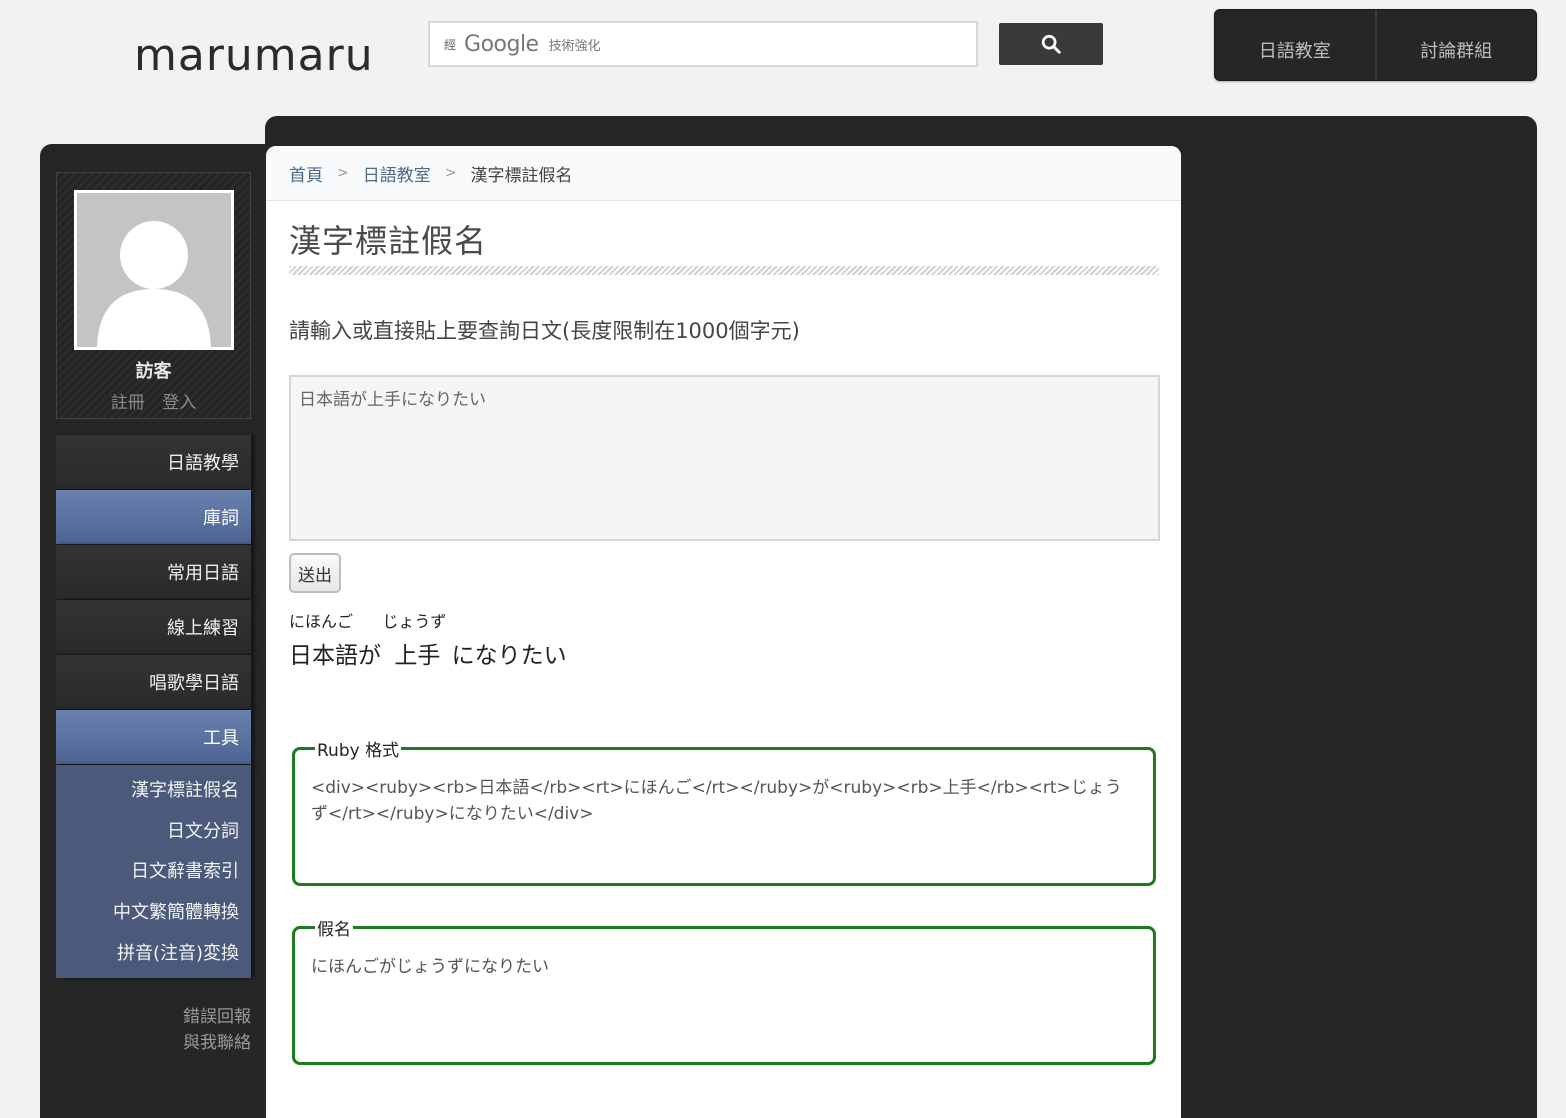 This screenshot has width=1566, height=1118. Describe the element at coordinates (417, 656) in the screenshot. I see `ruby-base: 上手` at that location.